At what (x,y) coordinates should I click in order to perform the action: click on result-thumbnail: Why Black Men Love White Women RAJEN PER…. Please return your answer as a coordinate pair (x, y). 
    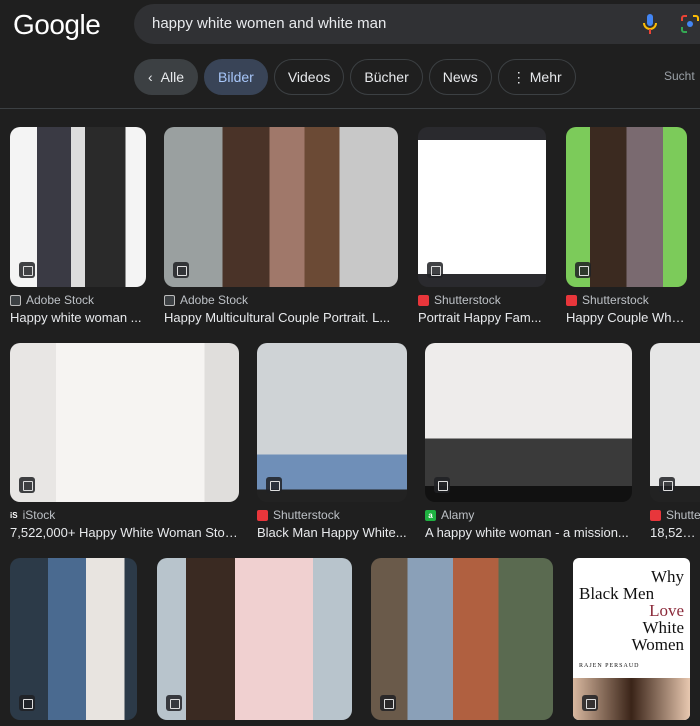
    Looking at the image, I should click on (631, 639).